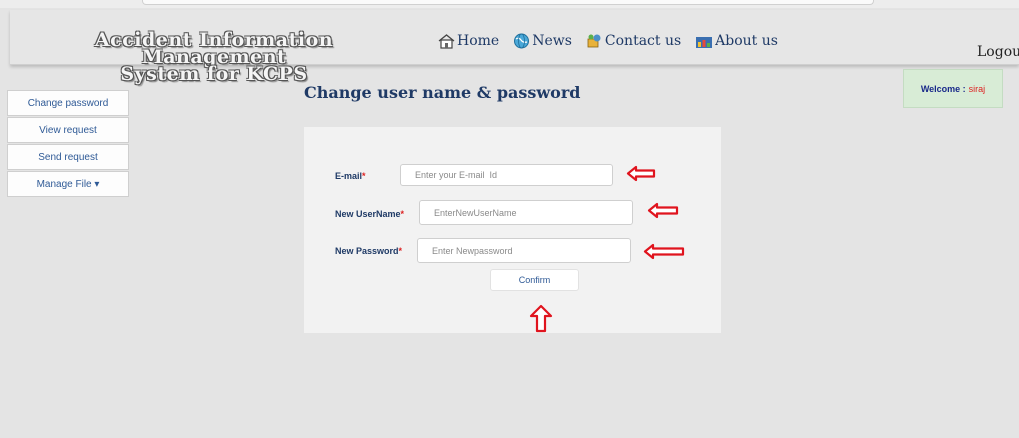 This screenshot has height=438, width=1019. I want to click on username-label: New UserName*, so click(369, 214).